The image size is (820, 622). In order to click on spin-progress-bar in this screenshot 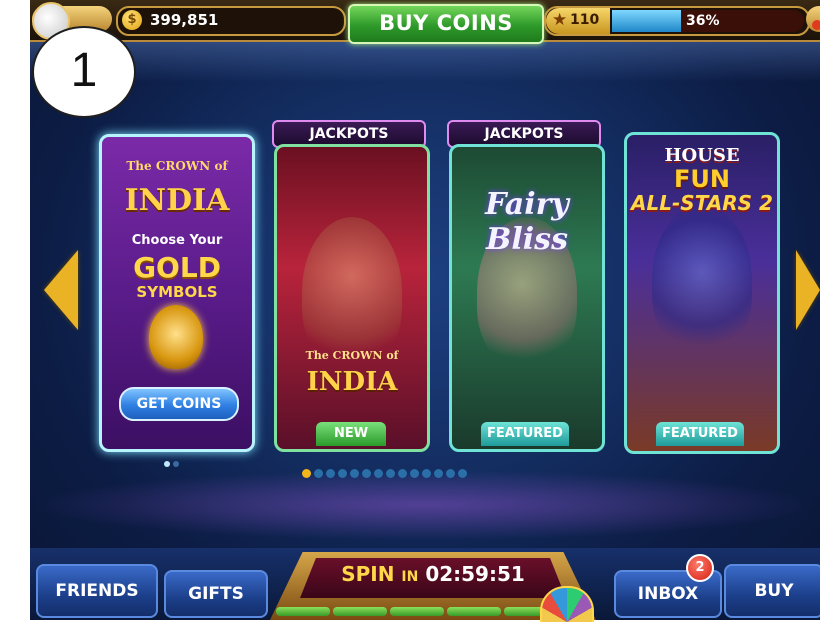, I will do `click(411, 610)`.